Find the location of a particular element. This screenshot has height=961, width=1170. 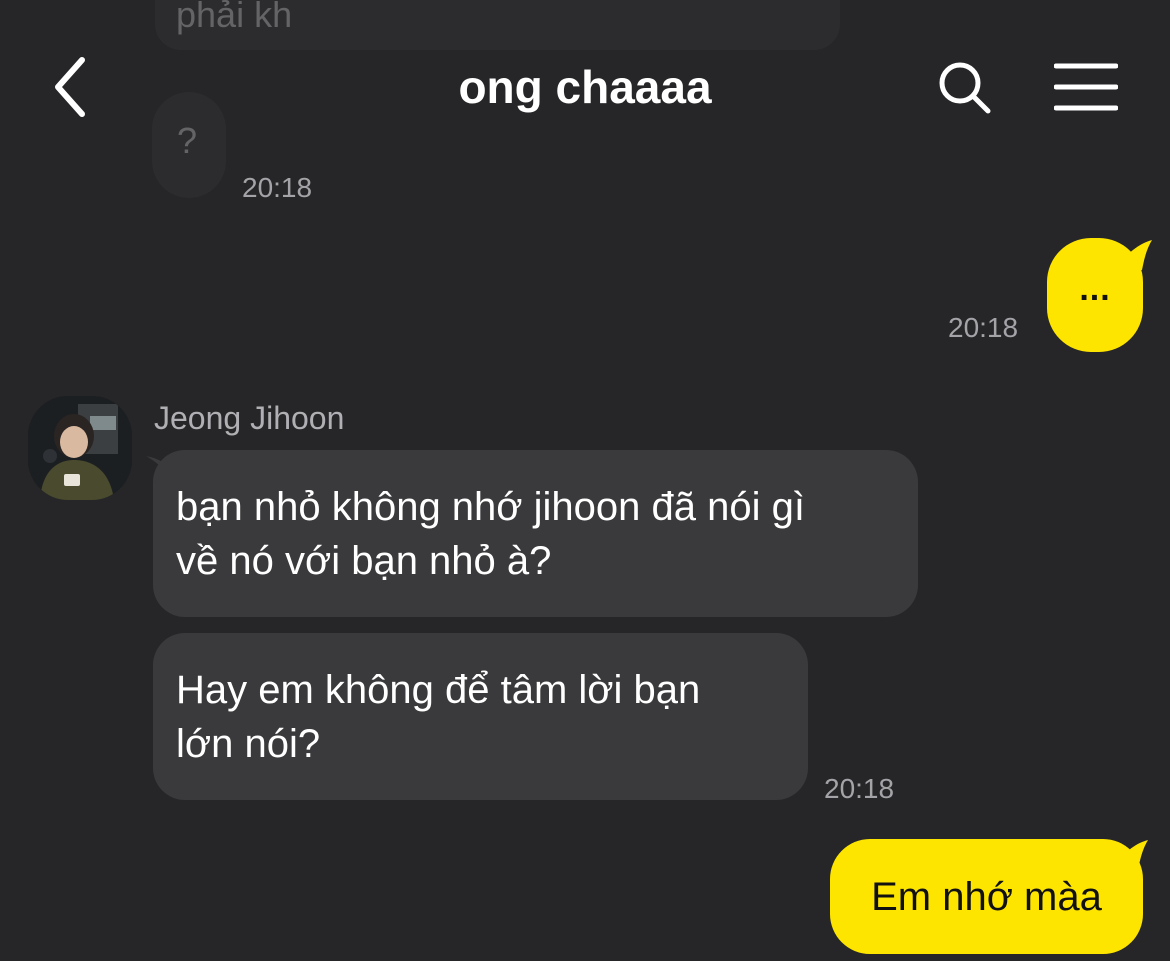

avatar is located at coordinates (80, 448).